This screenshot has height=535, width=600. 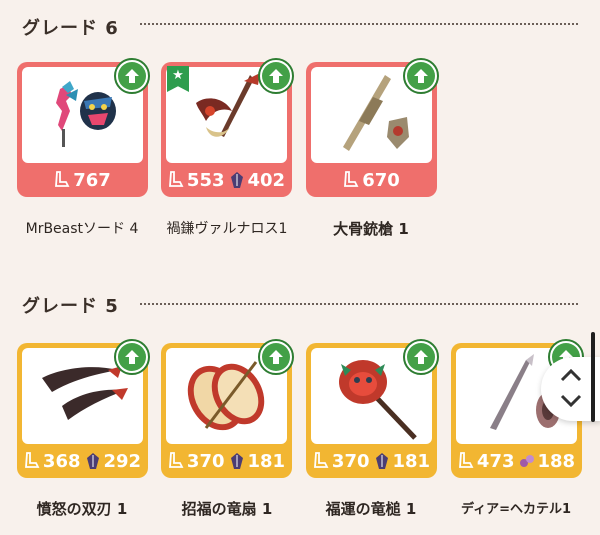 I want to click on chevron-up-icon, so click(x=571, y=375).